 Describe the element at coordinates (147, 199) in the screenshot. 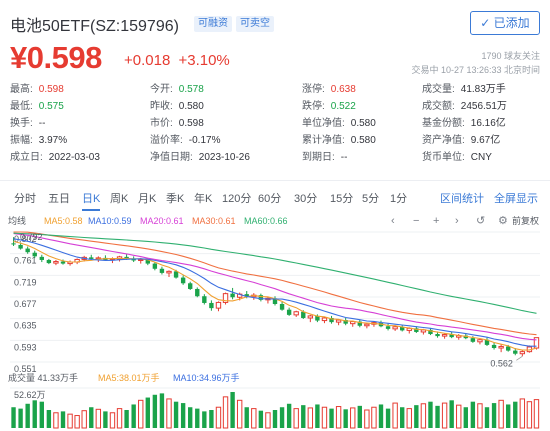

I see `period-tab: 月K` at that location.